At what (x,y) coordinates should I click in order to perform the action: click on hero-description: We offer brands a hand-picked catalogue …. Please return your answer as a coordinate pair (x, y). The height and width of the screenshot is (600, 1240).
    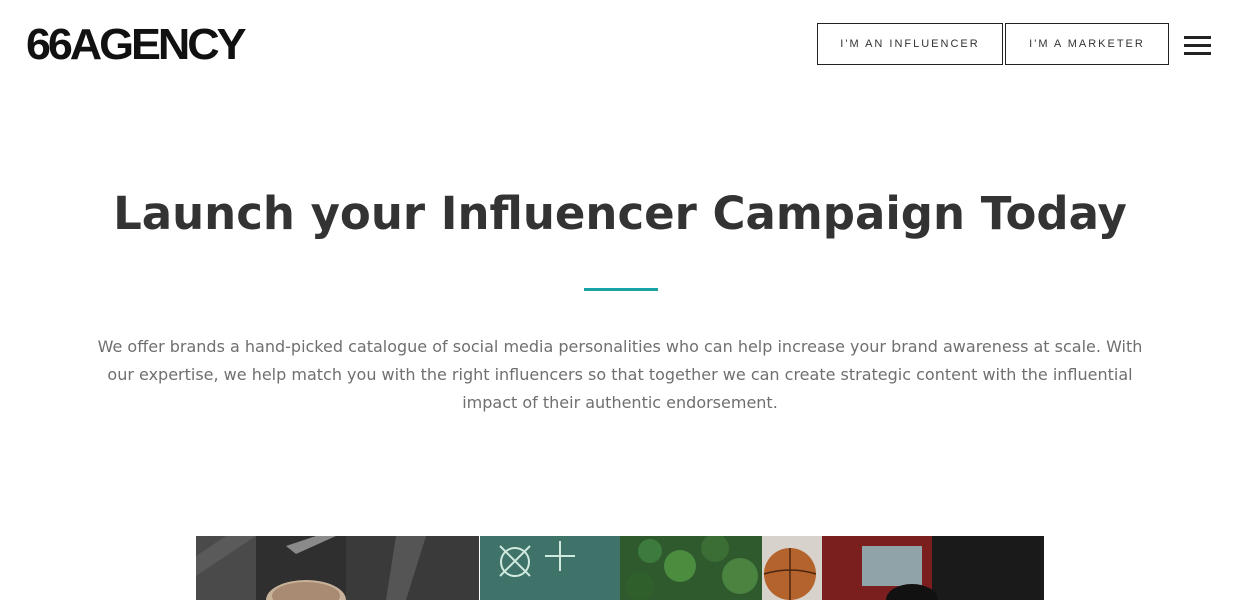
    Looking at the image, I should click on (620, 374).